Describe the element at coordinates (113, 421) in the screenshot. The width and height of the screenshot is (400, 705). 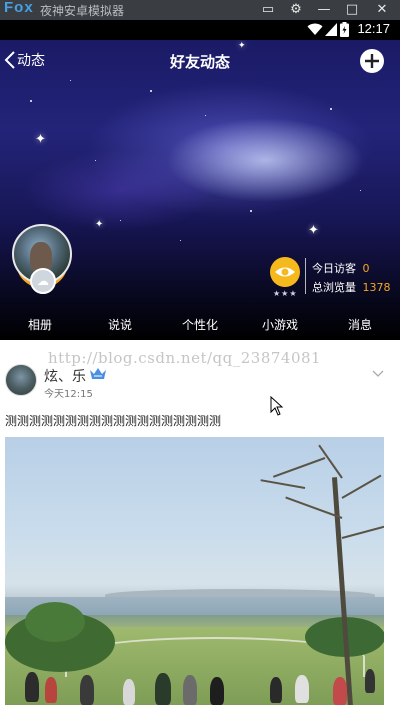
I see `post-text: 测测测测测测测测测测测测测测测测测测` at that location.